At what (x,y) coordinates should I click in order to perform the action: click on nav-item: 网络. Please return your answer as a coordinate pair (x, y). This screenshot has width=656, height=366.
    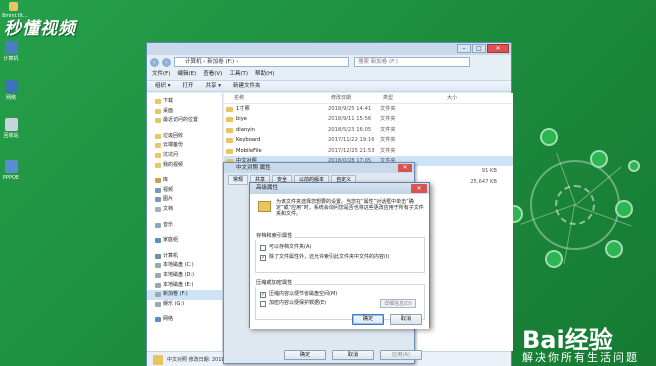
    Looking at the image, I should click on (184, 320).